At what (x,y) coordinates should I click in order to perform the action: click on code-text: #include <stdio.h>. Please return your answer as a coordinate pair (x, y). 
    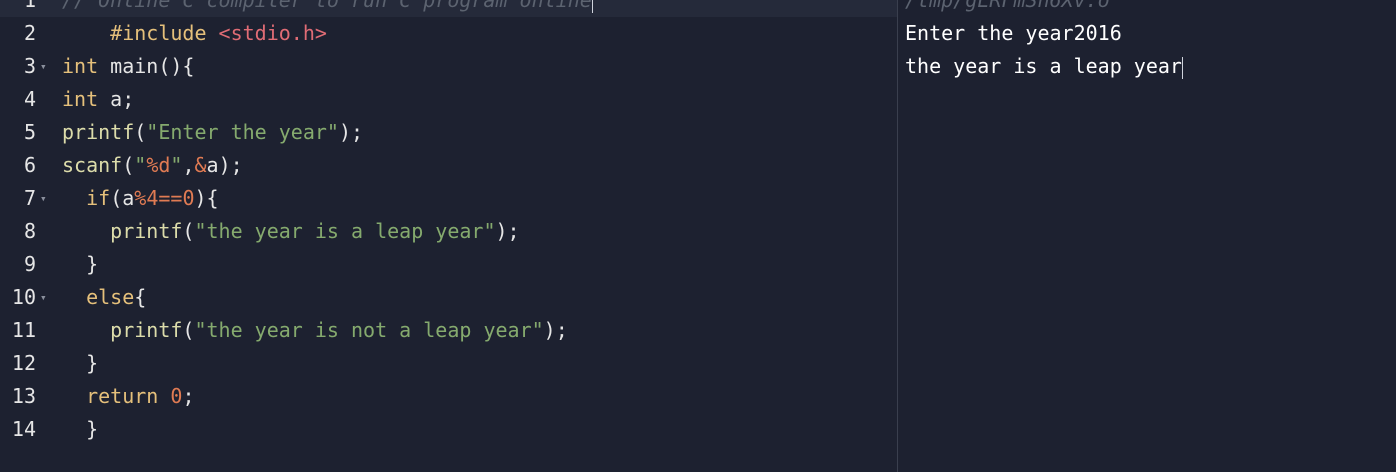
    Looking at the image, I should click on (194, 33).